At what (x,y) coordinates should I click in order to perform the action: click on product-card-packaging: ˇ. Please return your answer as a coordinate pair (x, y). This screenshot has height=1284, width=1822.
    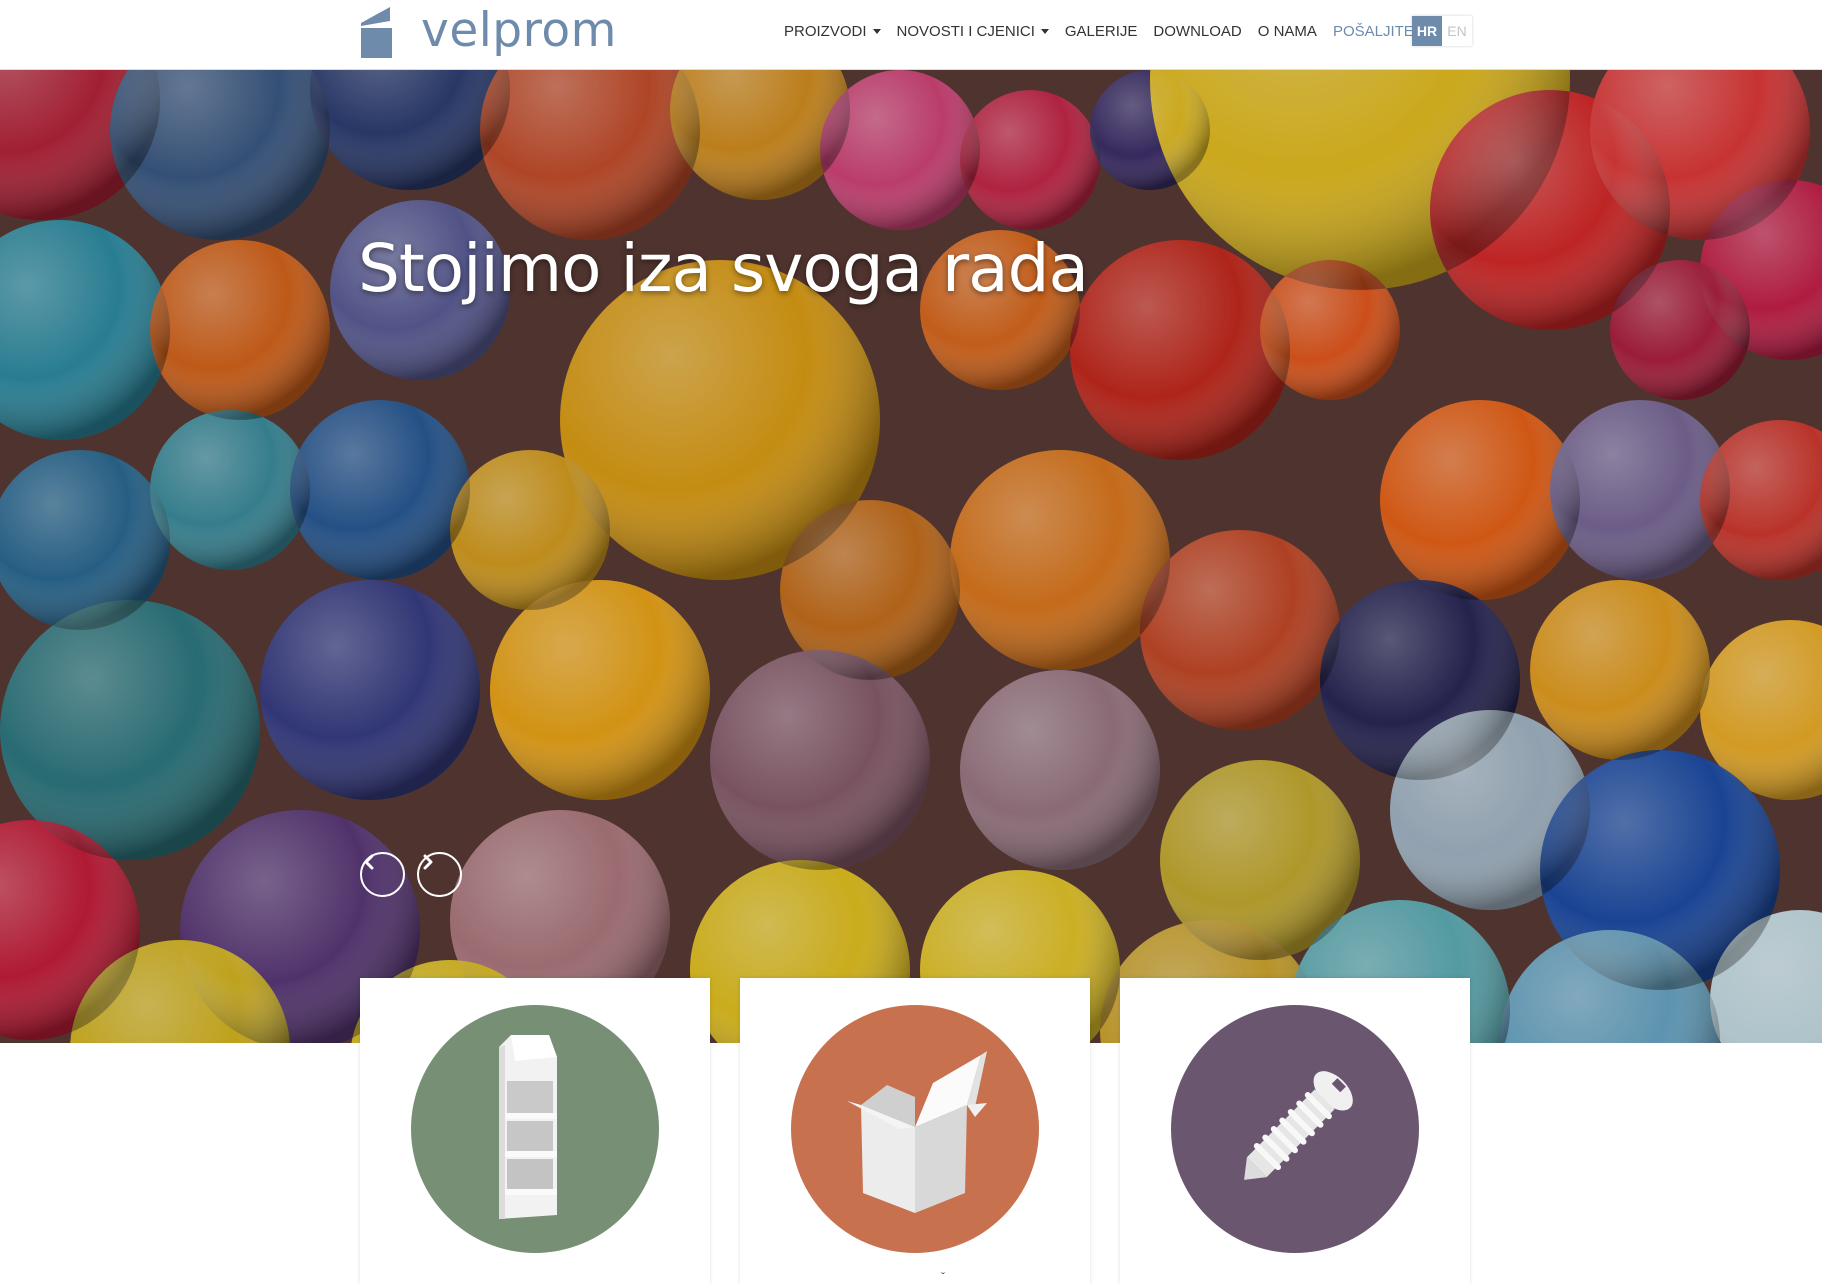
    Looking at the image, I should click on (915, 1131).